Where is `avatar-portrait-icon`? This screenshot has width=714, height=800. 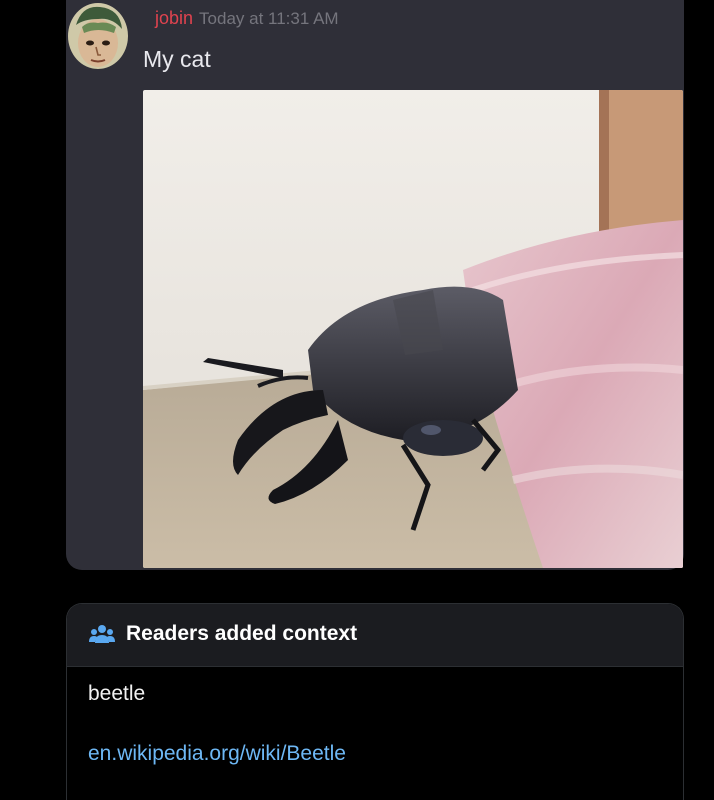 avatar-portrait-icon is located at coordinates (98, 36).